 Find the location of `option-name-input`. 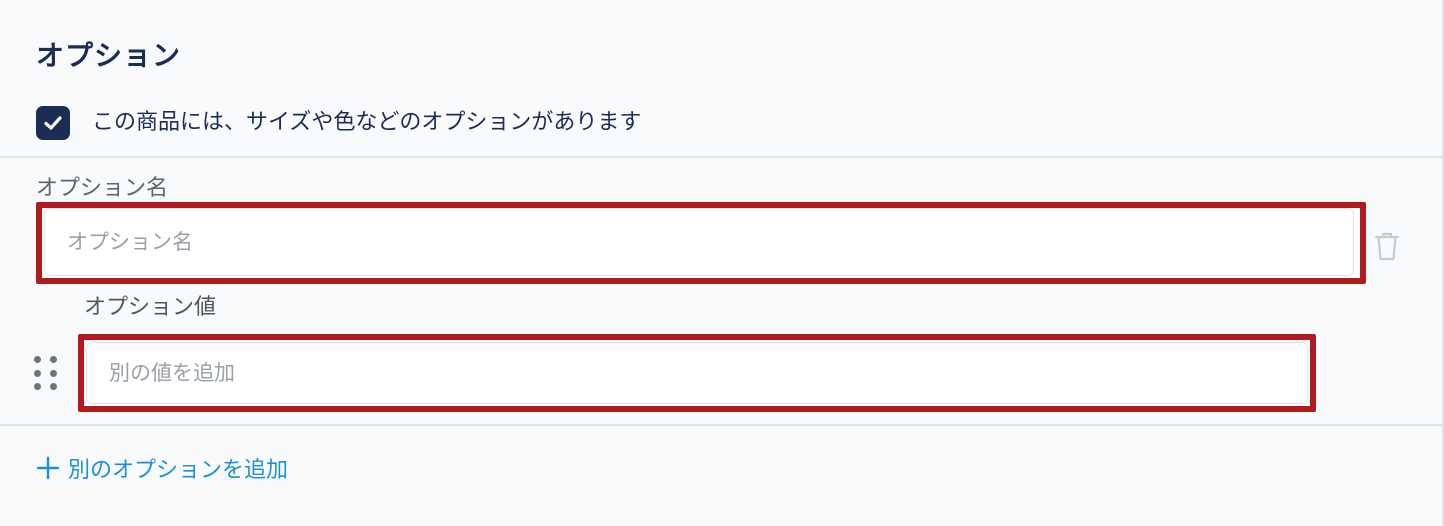

option-name-input is located at coordinates (699, 242).